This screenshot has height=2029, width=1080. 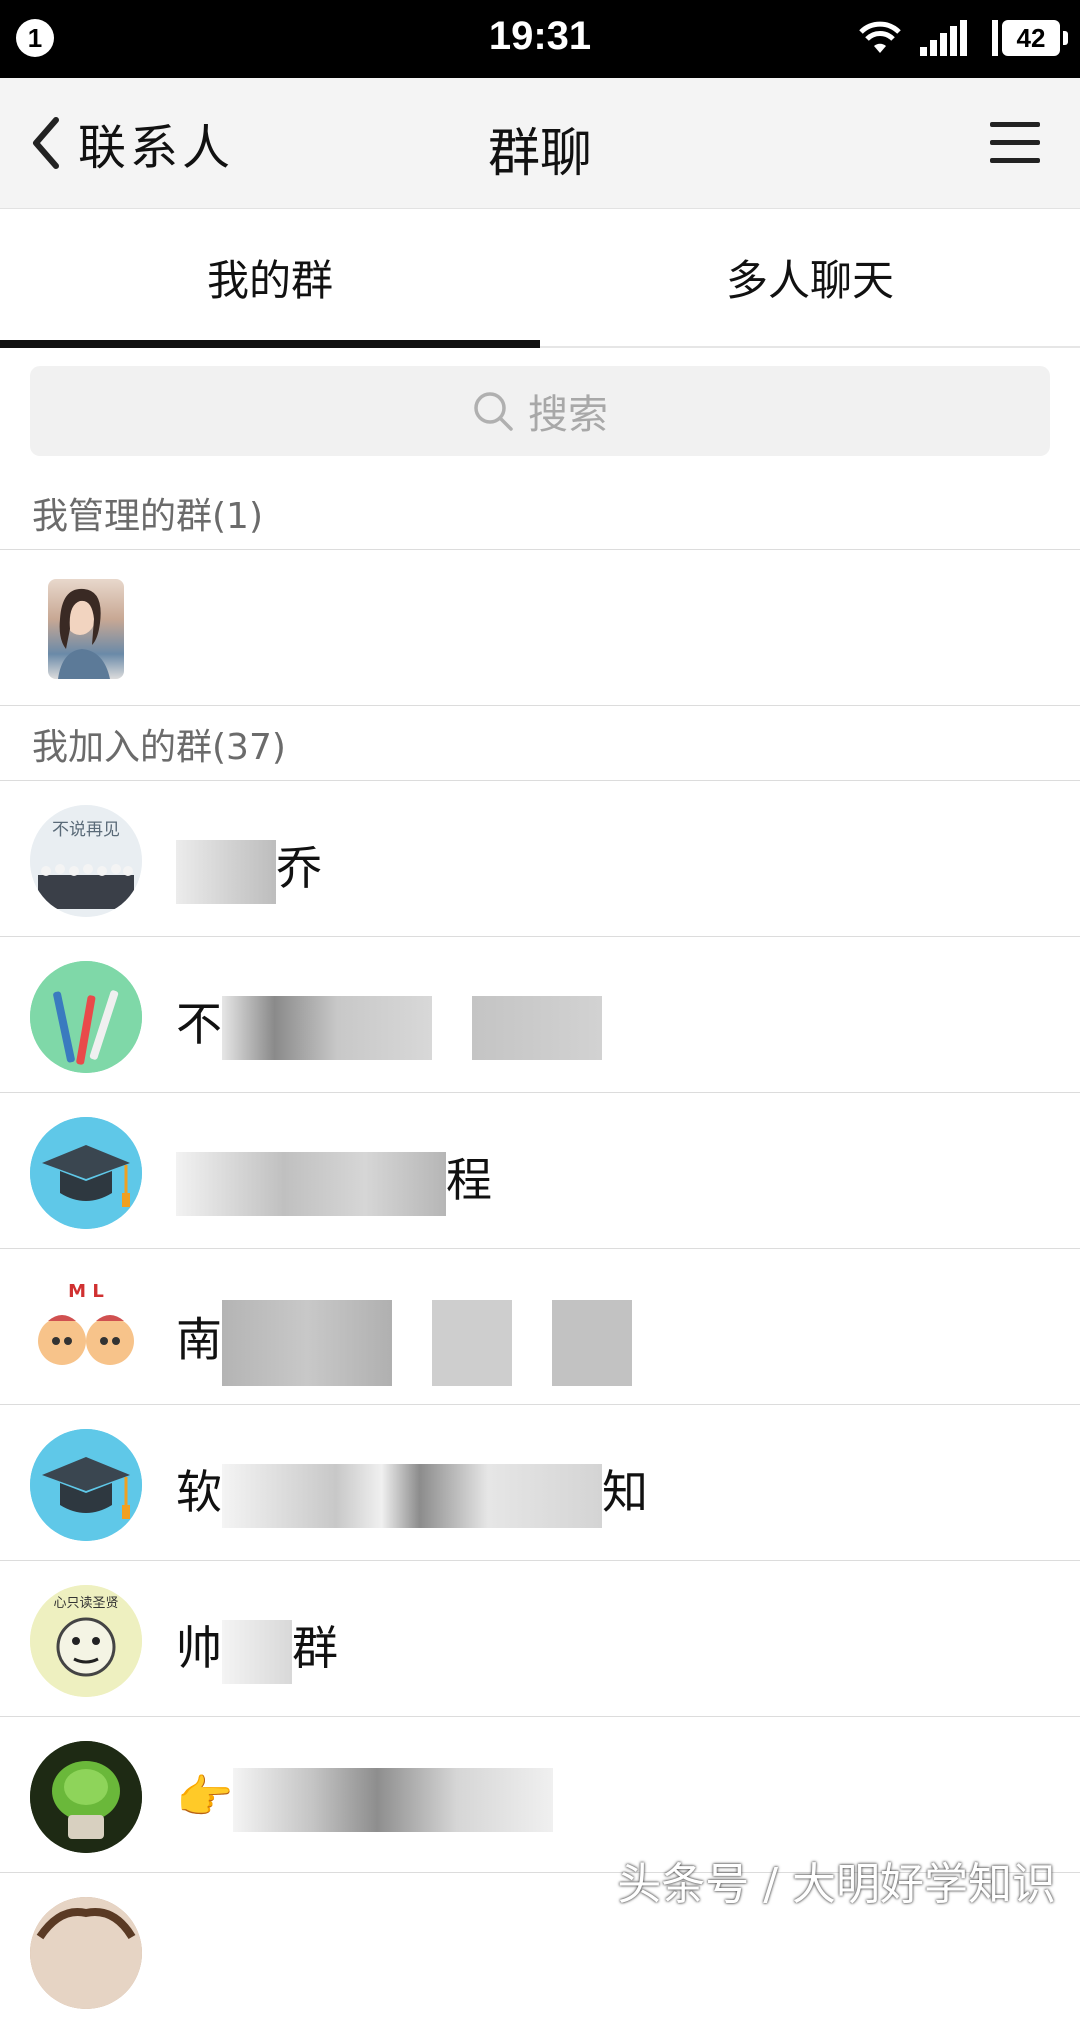 What do you see at coordinates (86, 1329) in the screenshot?
I see `group-avatar: M L` at bounding box center [86, 1329].